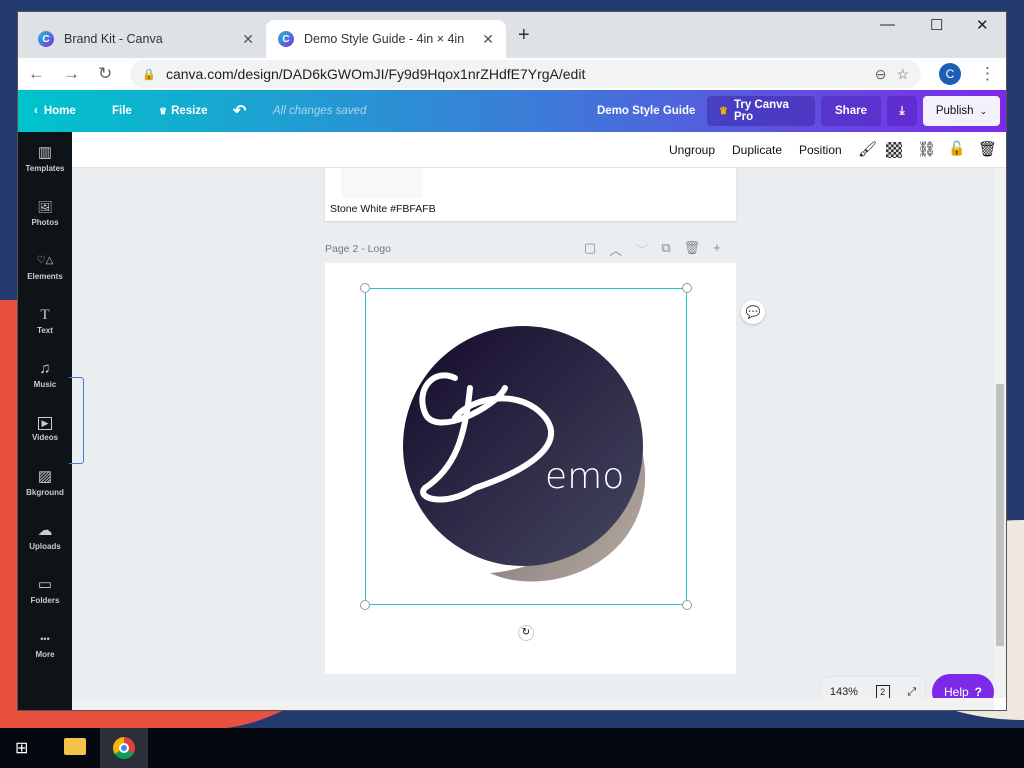  What do you see at coordinates (45, 476) in the screenshot?
I see `background-icon: ▨` at bounding box center [45, 476].